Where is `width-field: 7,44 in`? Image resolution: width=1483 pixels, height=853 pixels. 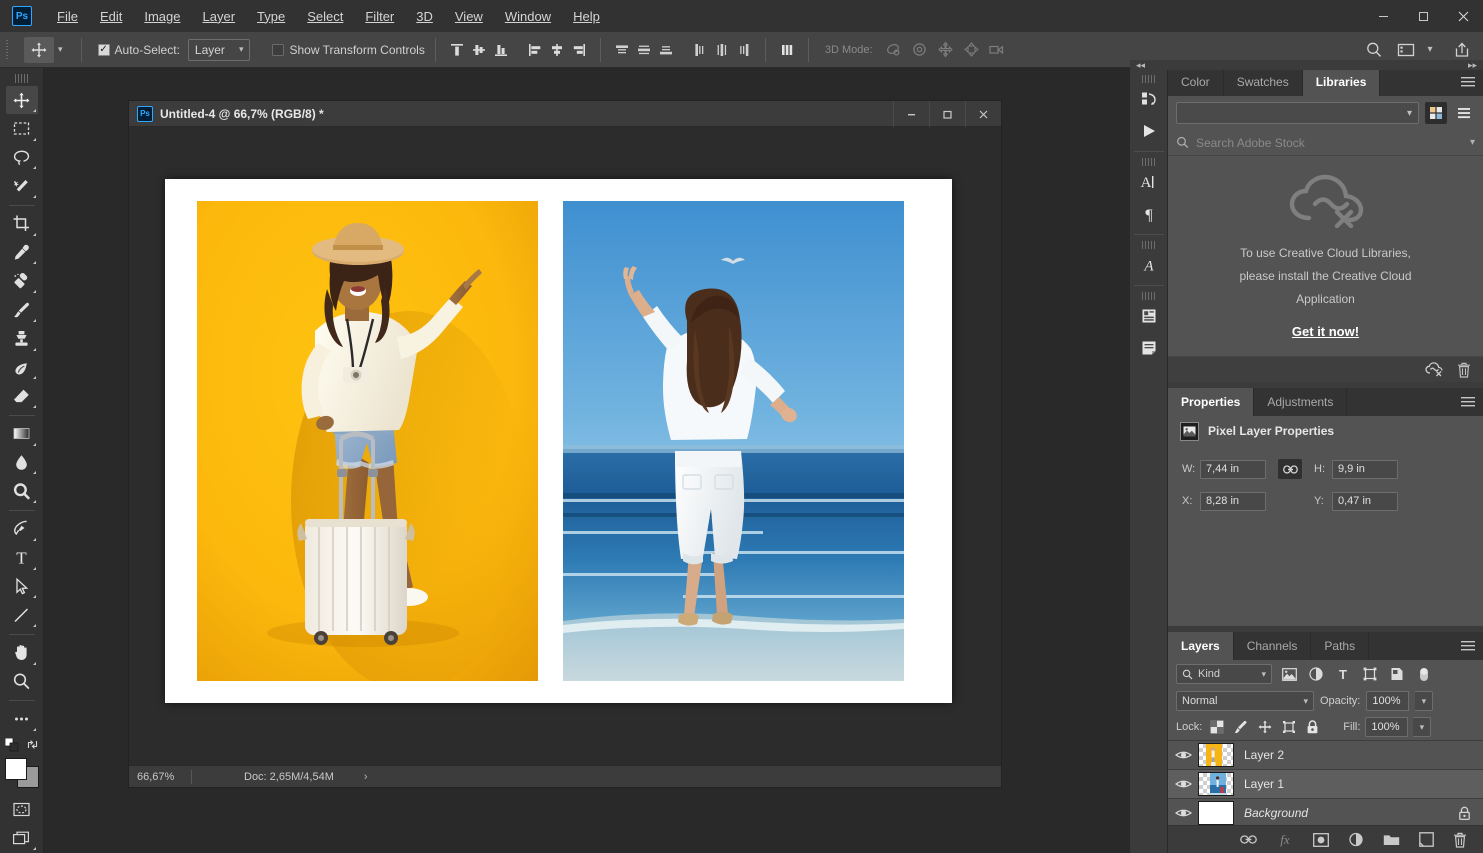 width-field: 7,44 in is located at coordinates (1233, 469).